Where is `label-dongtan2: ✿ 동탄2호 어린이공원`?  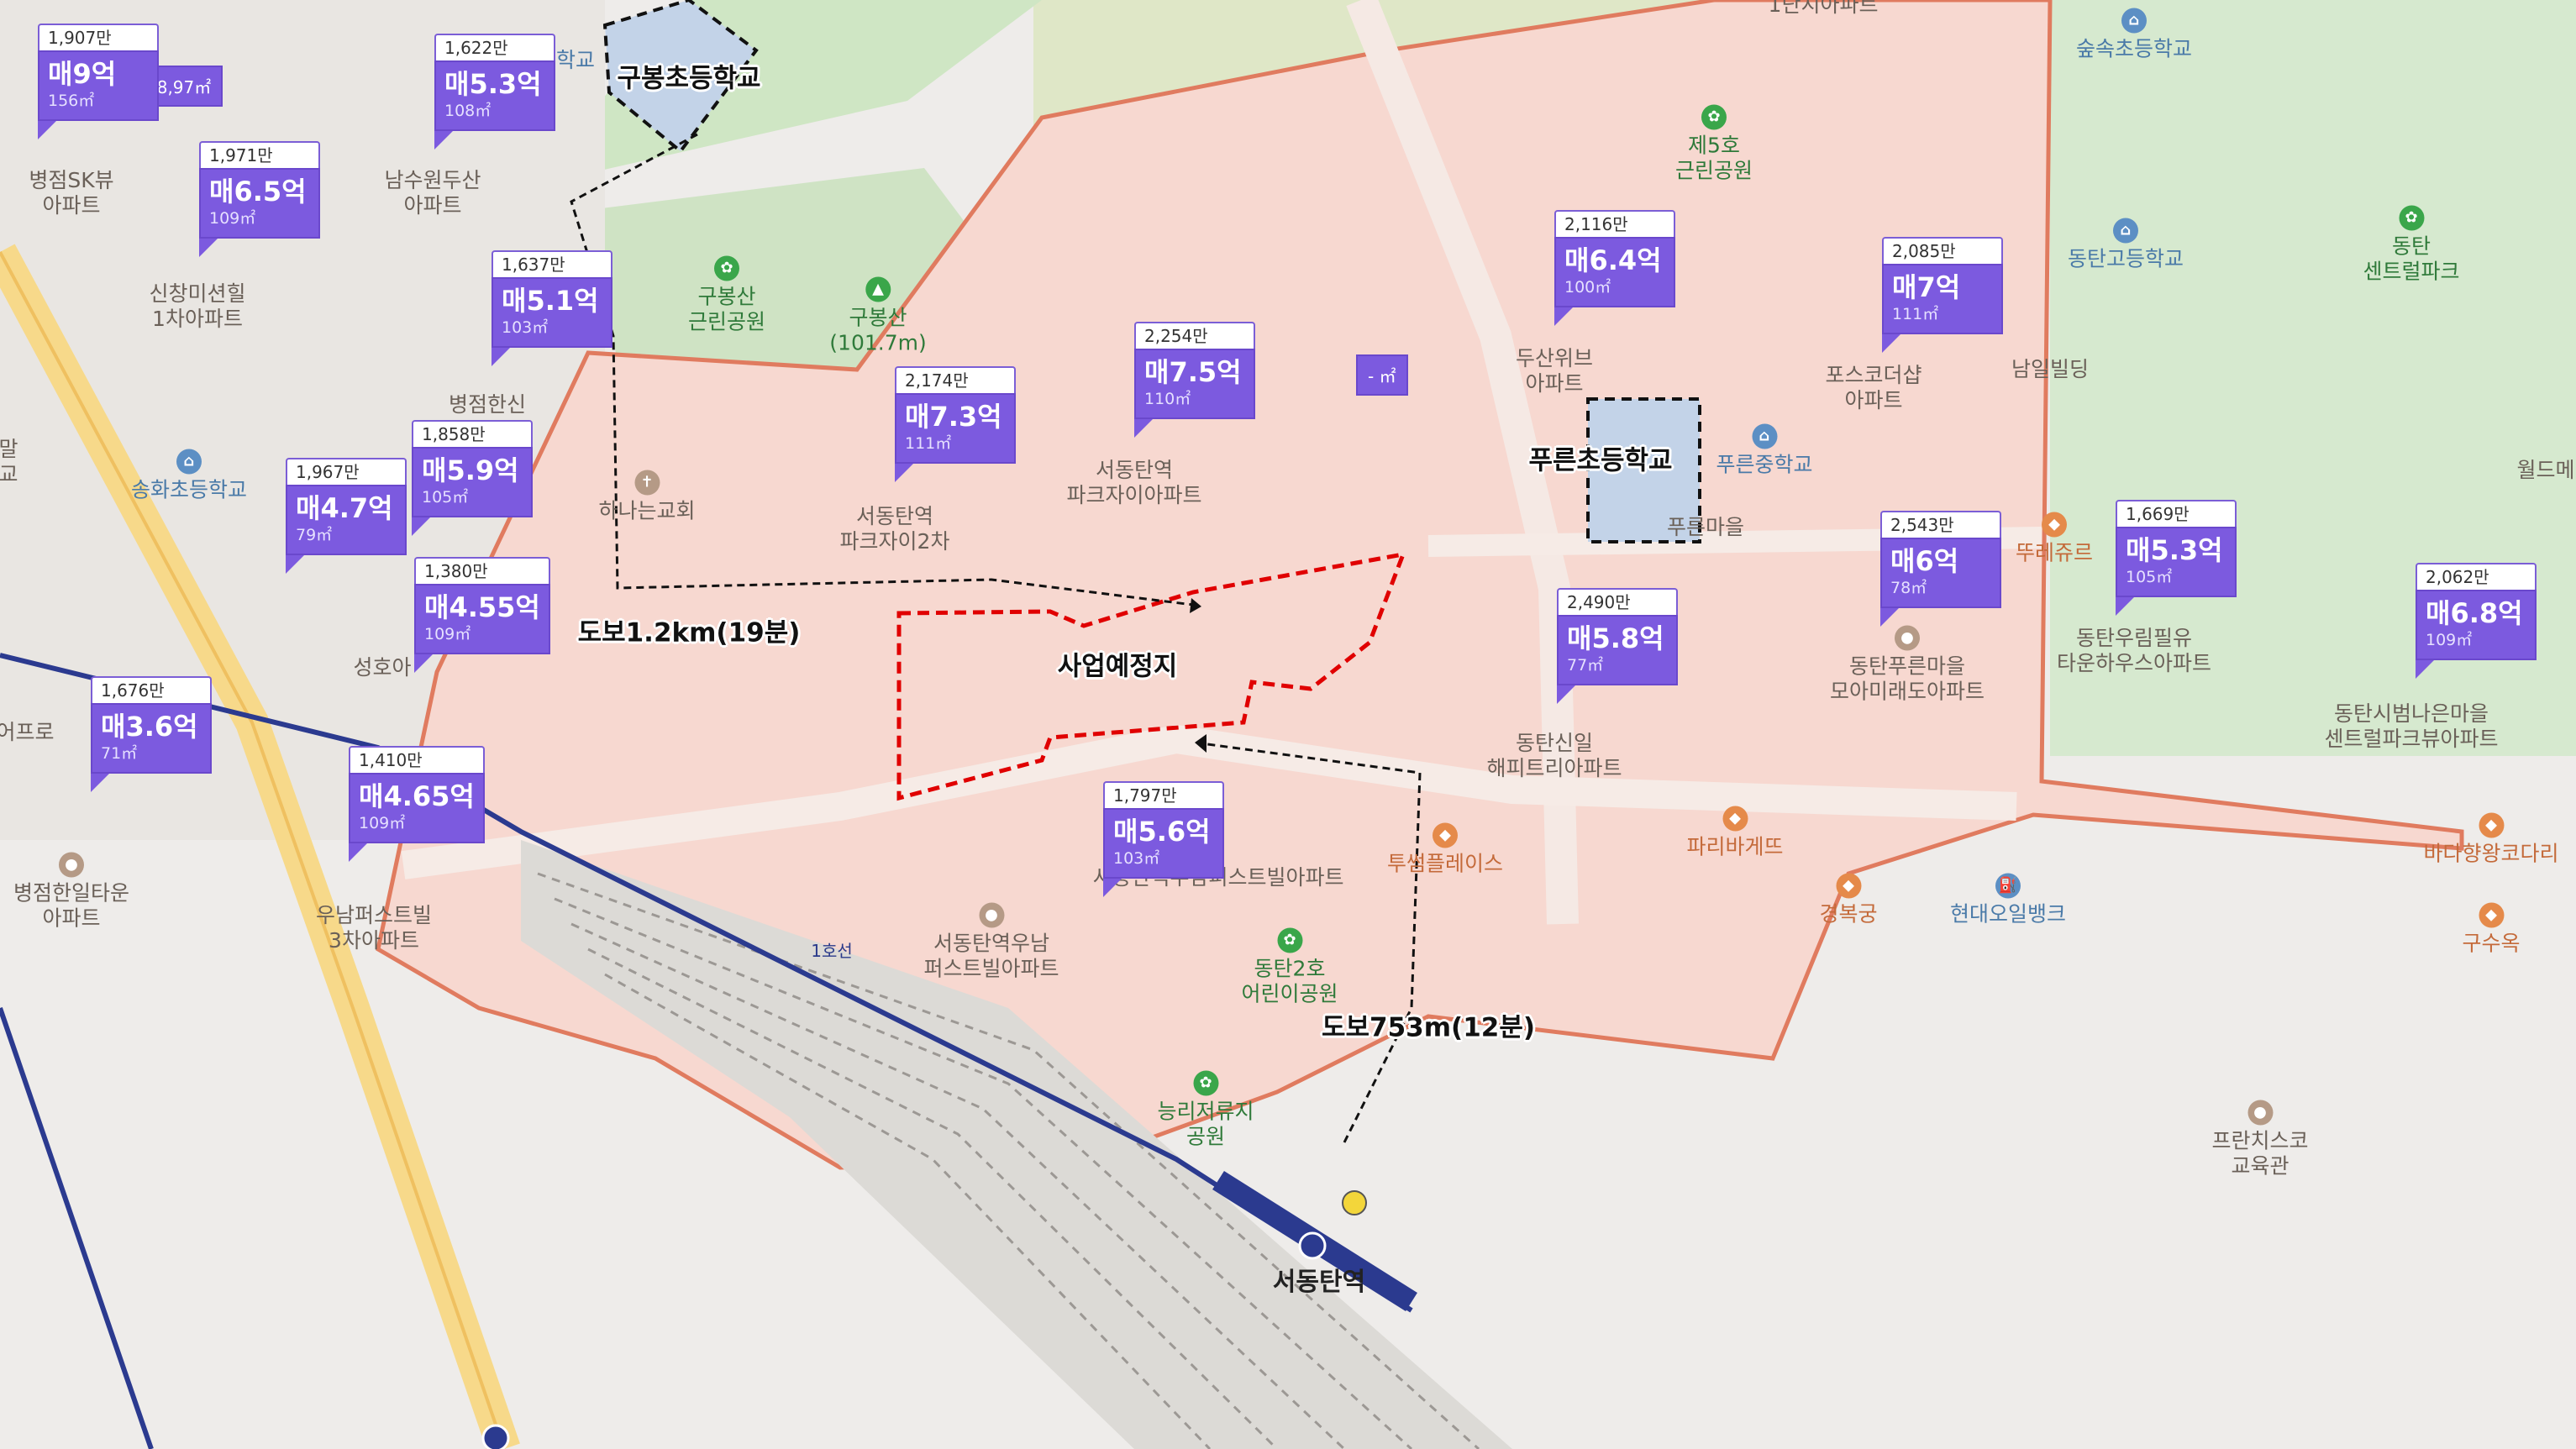
label-dongtan2: ✿ 동탄2호 어린이공원 is located at coordinates (1289, 966).